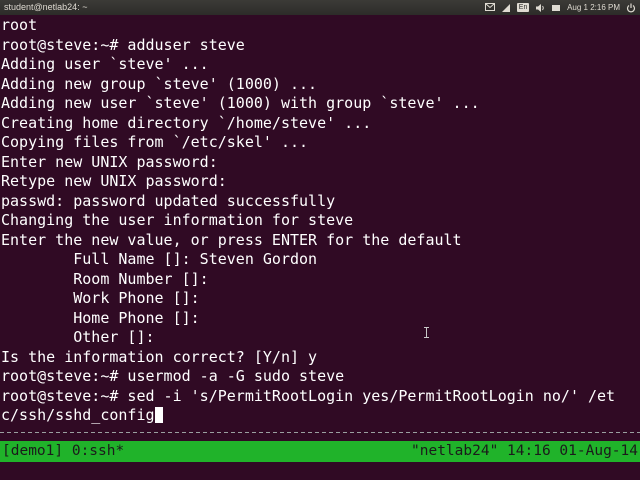  I want to click on system-tray: En Aug 1 2:16 PM, so click(560, 7).